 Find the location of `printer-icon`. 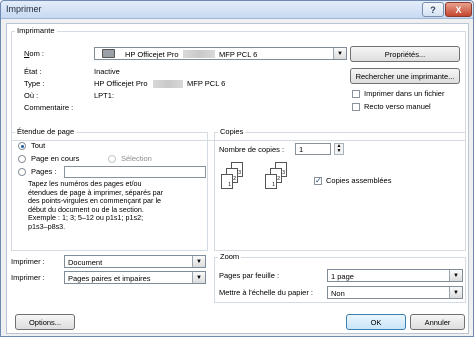

printer-icon is located at coordinates (108, 53).